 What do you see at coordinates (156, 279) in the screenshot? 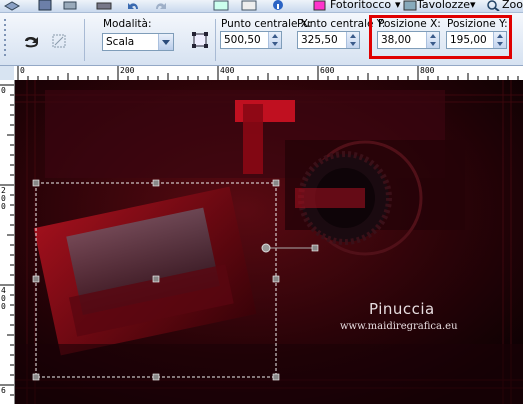
I see `pivot-point` at bounding box center [156, 279].